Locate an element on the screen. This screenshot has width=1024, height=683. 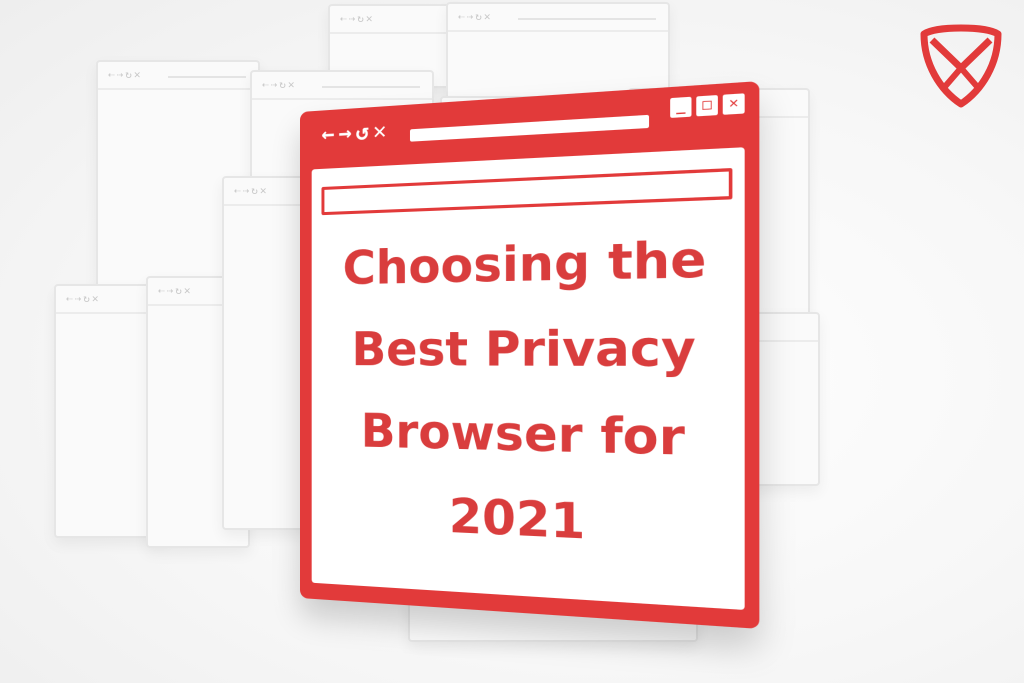
close-x-icon: ✕ is located at coordinates (382, 131).